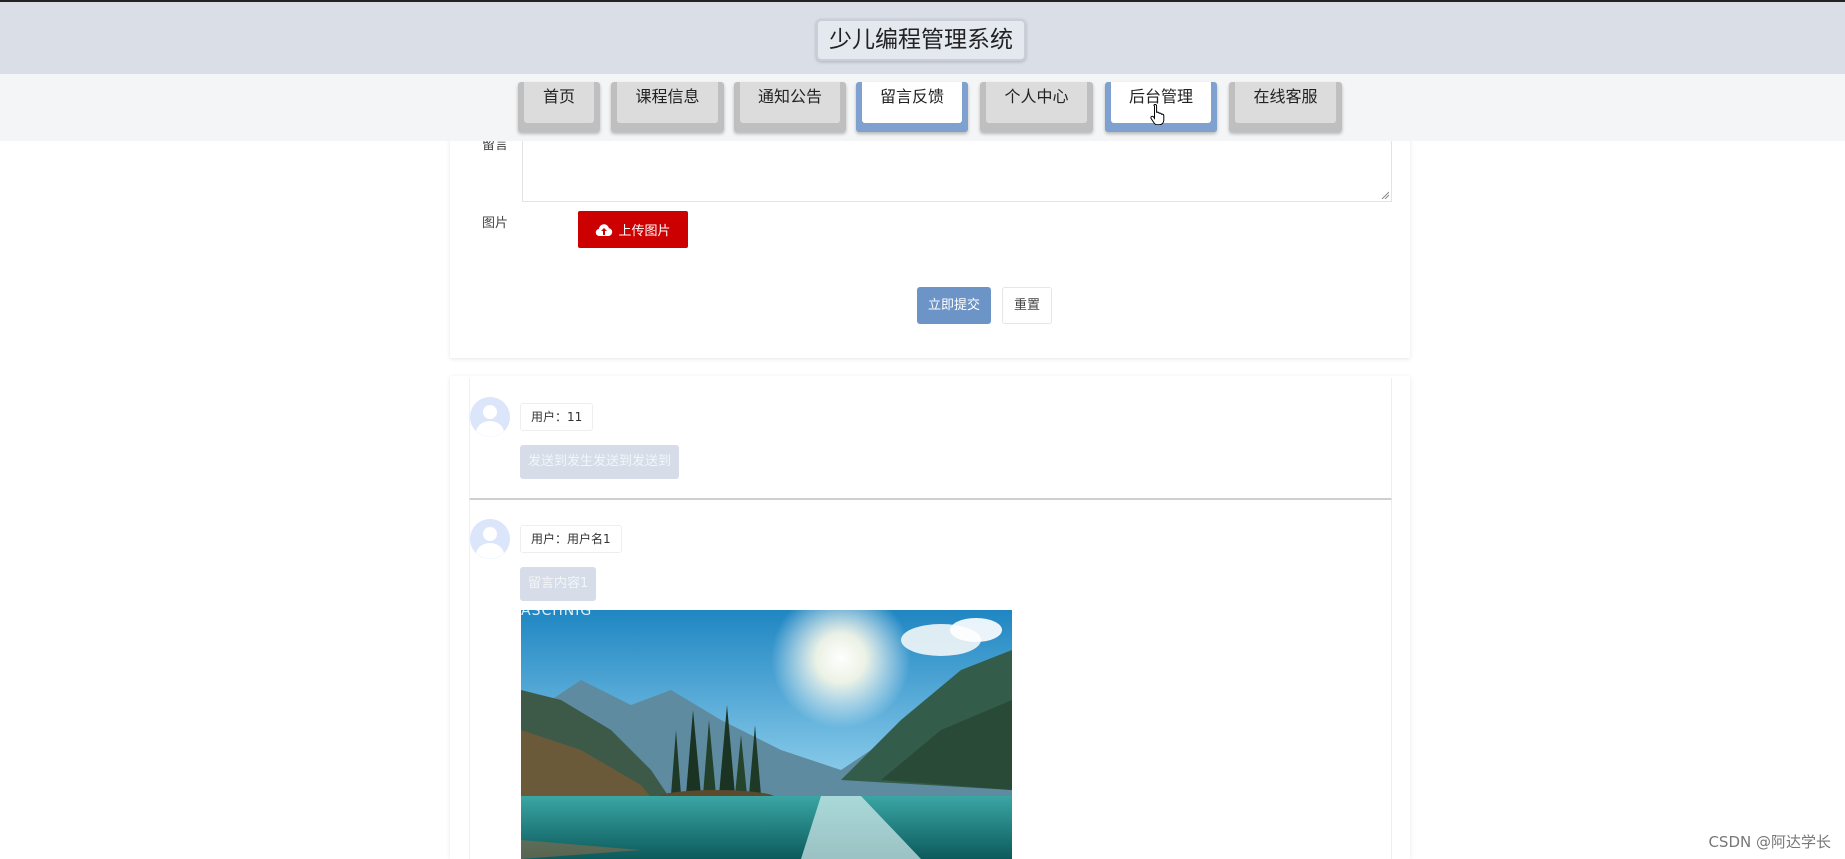  Describe the element at coordinates (1385, 195) in the screenshot. I see `resize-grip-icon` at that location.